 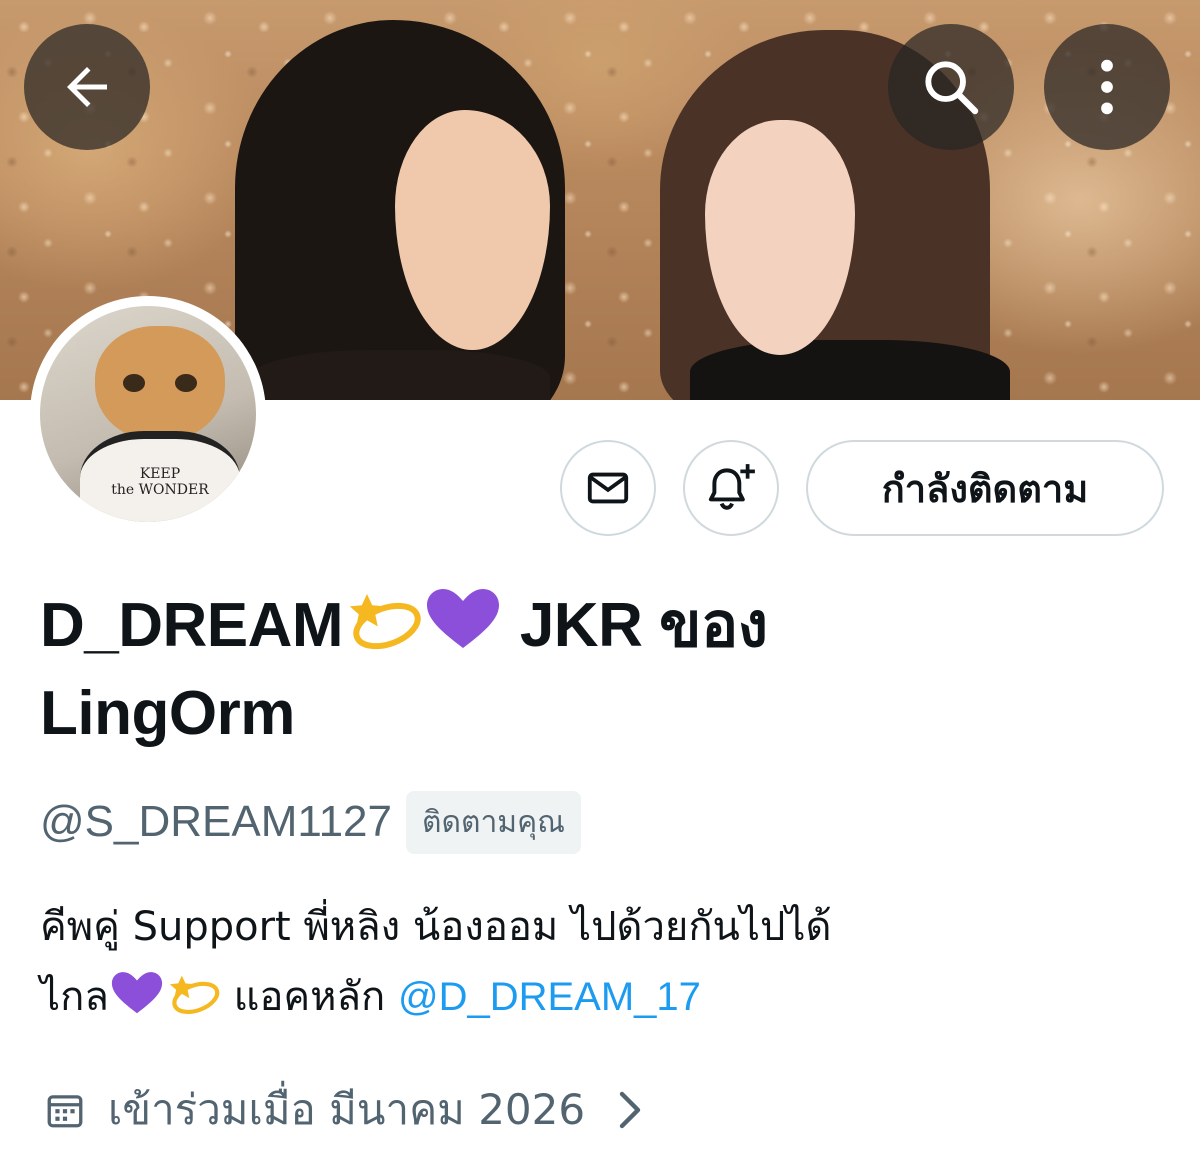 I want to click on avatar-cat-shirt: KEEP the WONDER, so click(x=160, y=476).